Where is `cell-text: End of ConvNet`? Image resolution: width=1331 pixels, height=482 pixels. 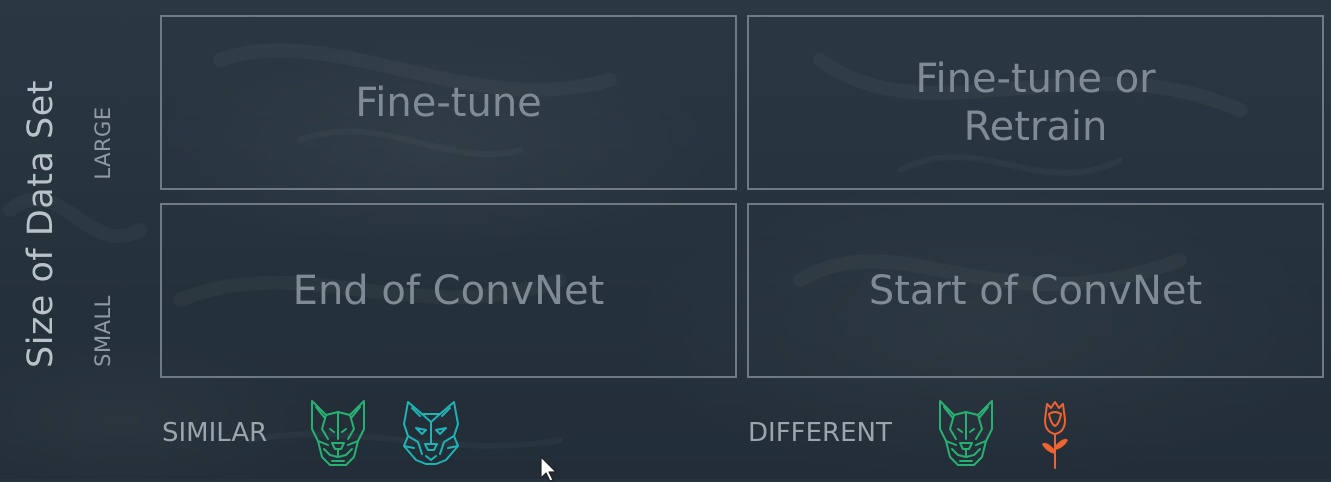 cell-text: End of ConvNet is located at coordinates (448, 290).